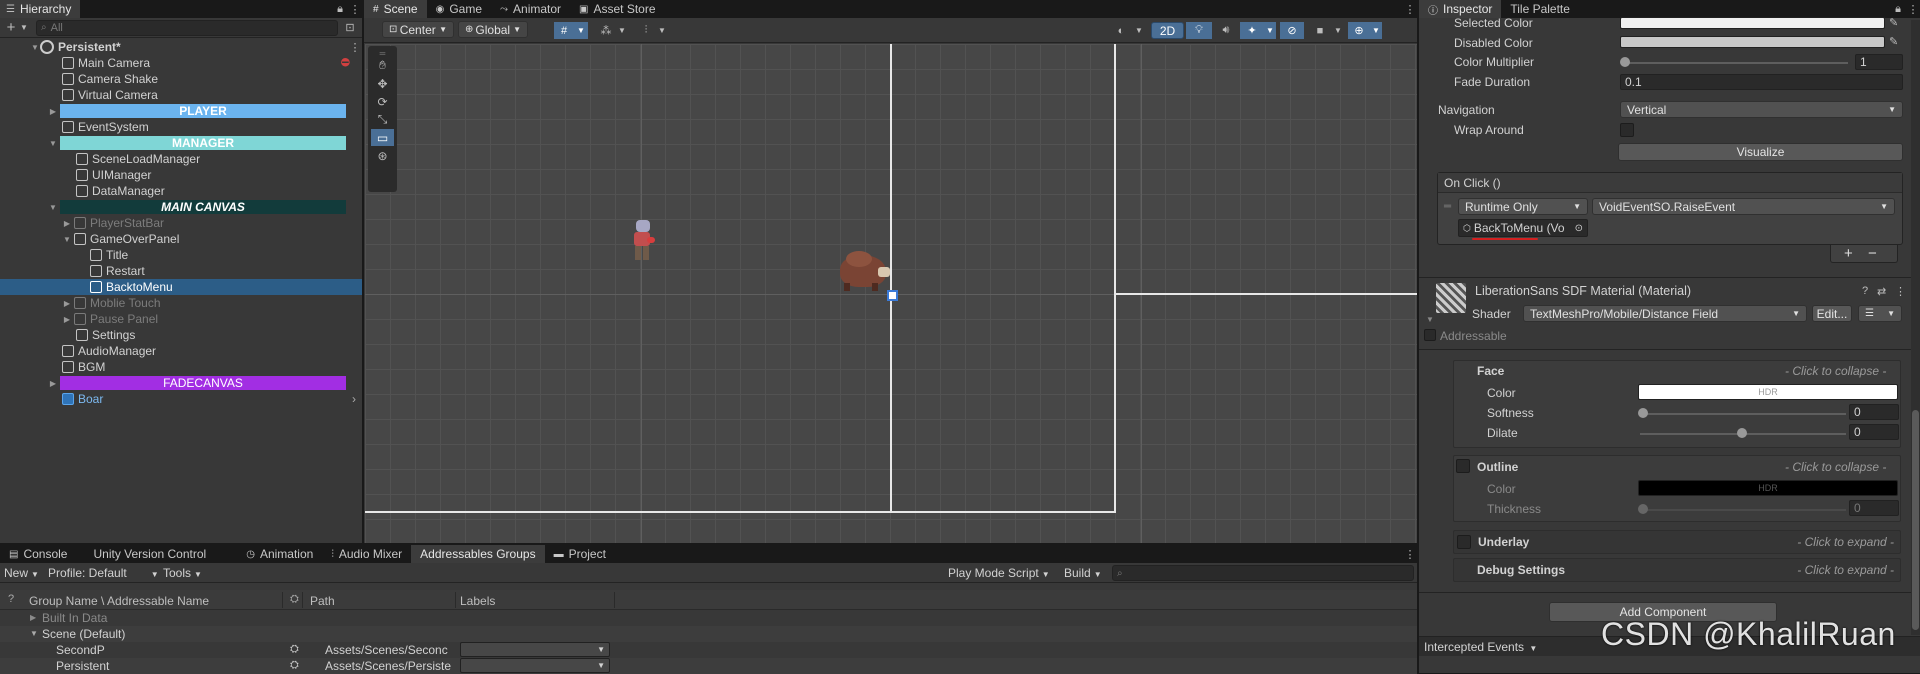  Describe the element at coordinates (119, 601) in the screenshot. I see `col-name-header: Group Name \ Addressable Name` at that location.